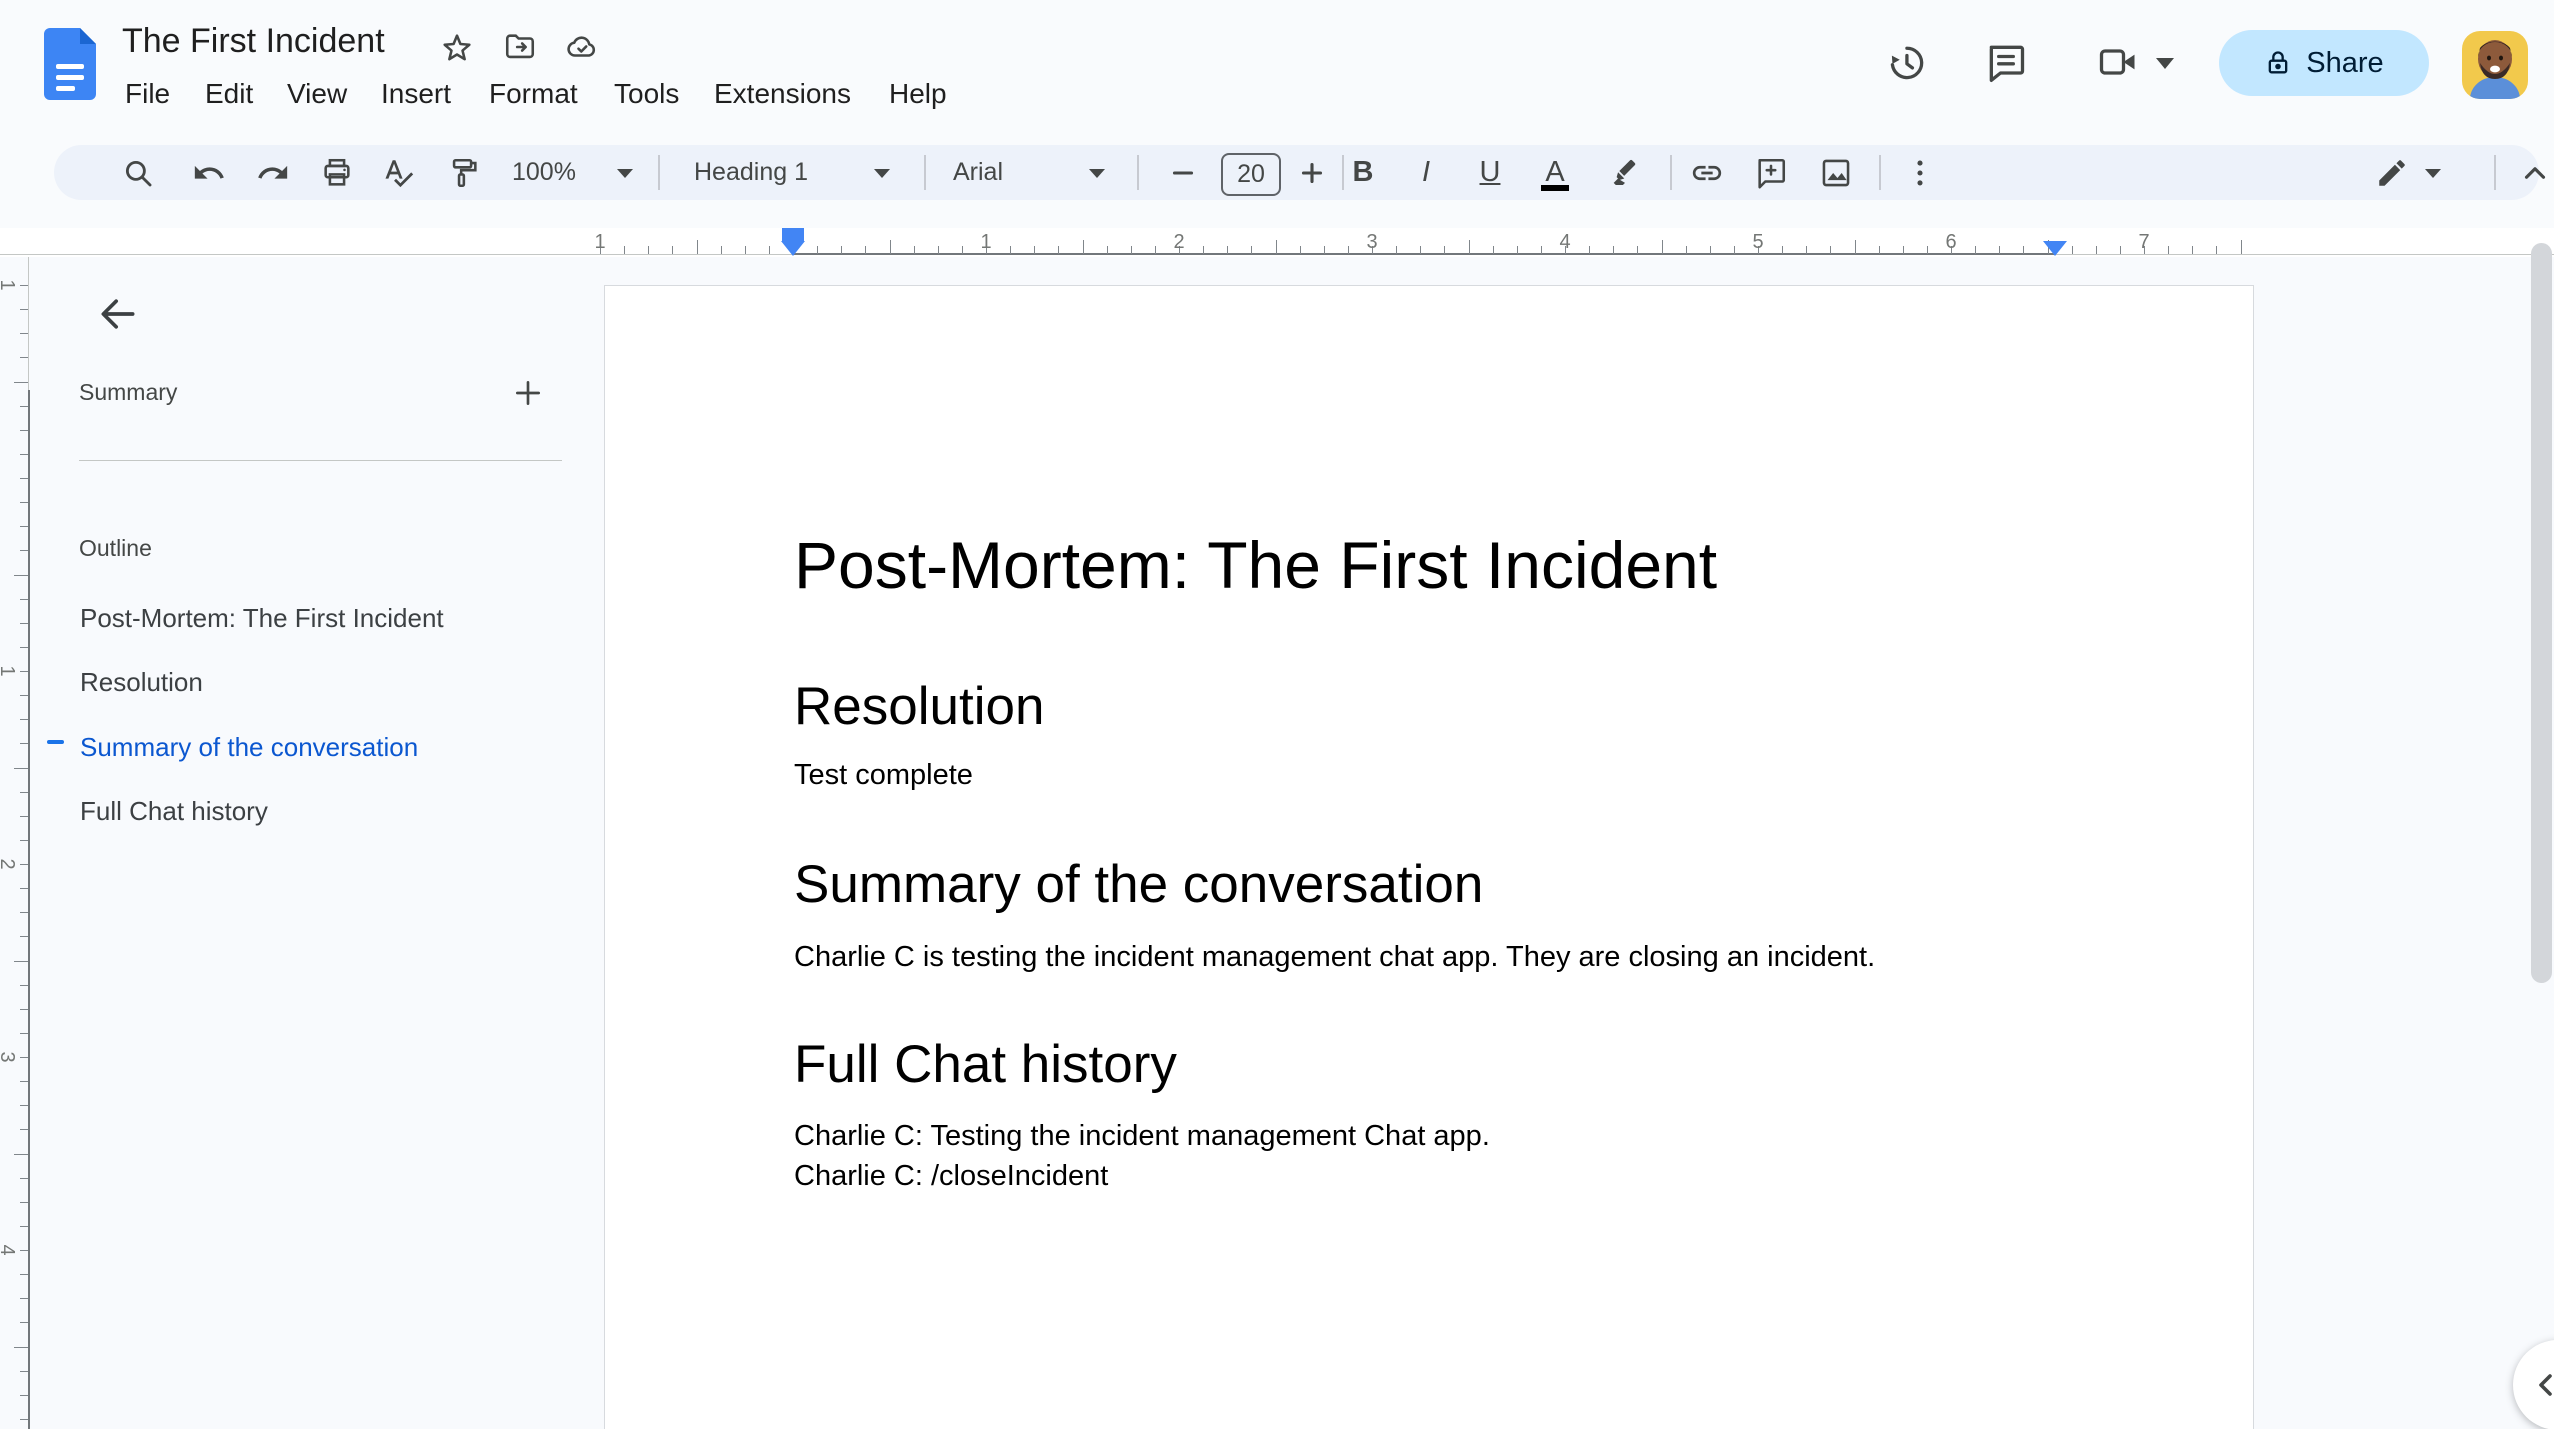  I want to click on decrease-font-size-icon, so click(1183, 173).